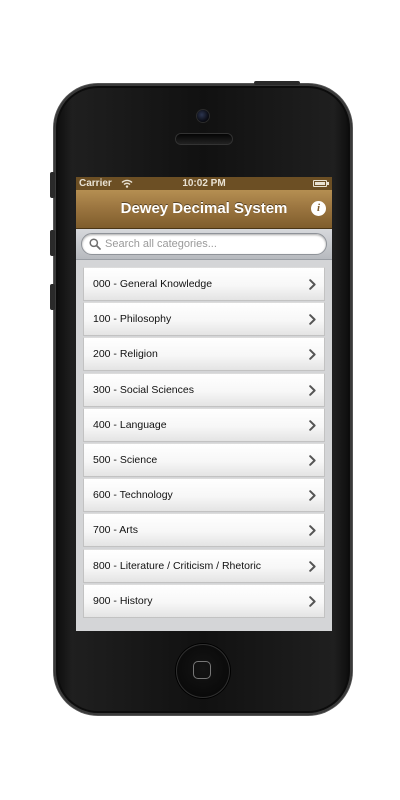  Describe the element at coordinates (204, 424) in the screenshot. I see `category-row: 400 - Language` at that location.